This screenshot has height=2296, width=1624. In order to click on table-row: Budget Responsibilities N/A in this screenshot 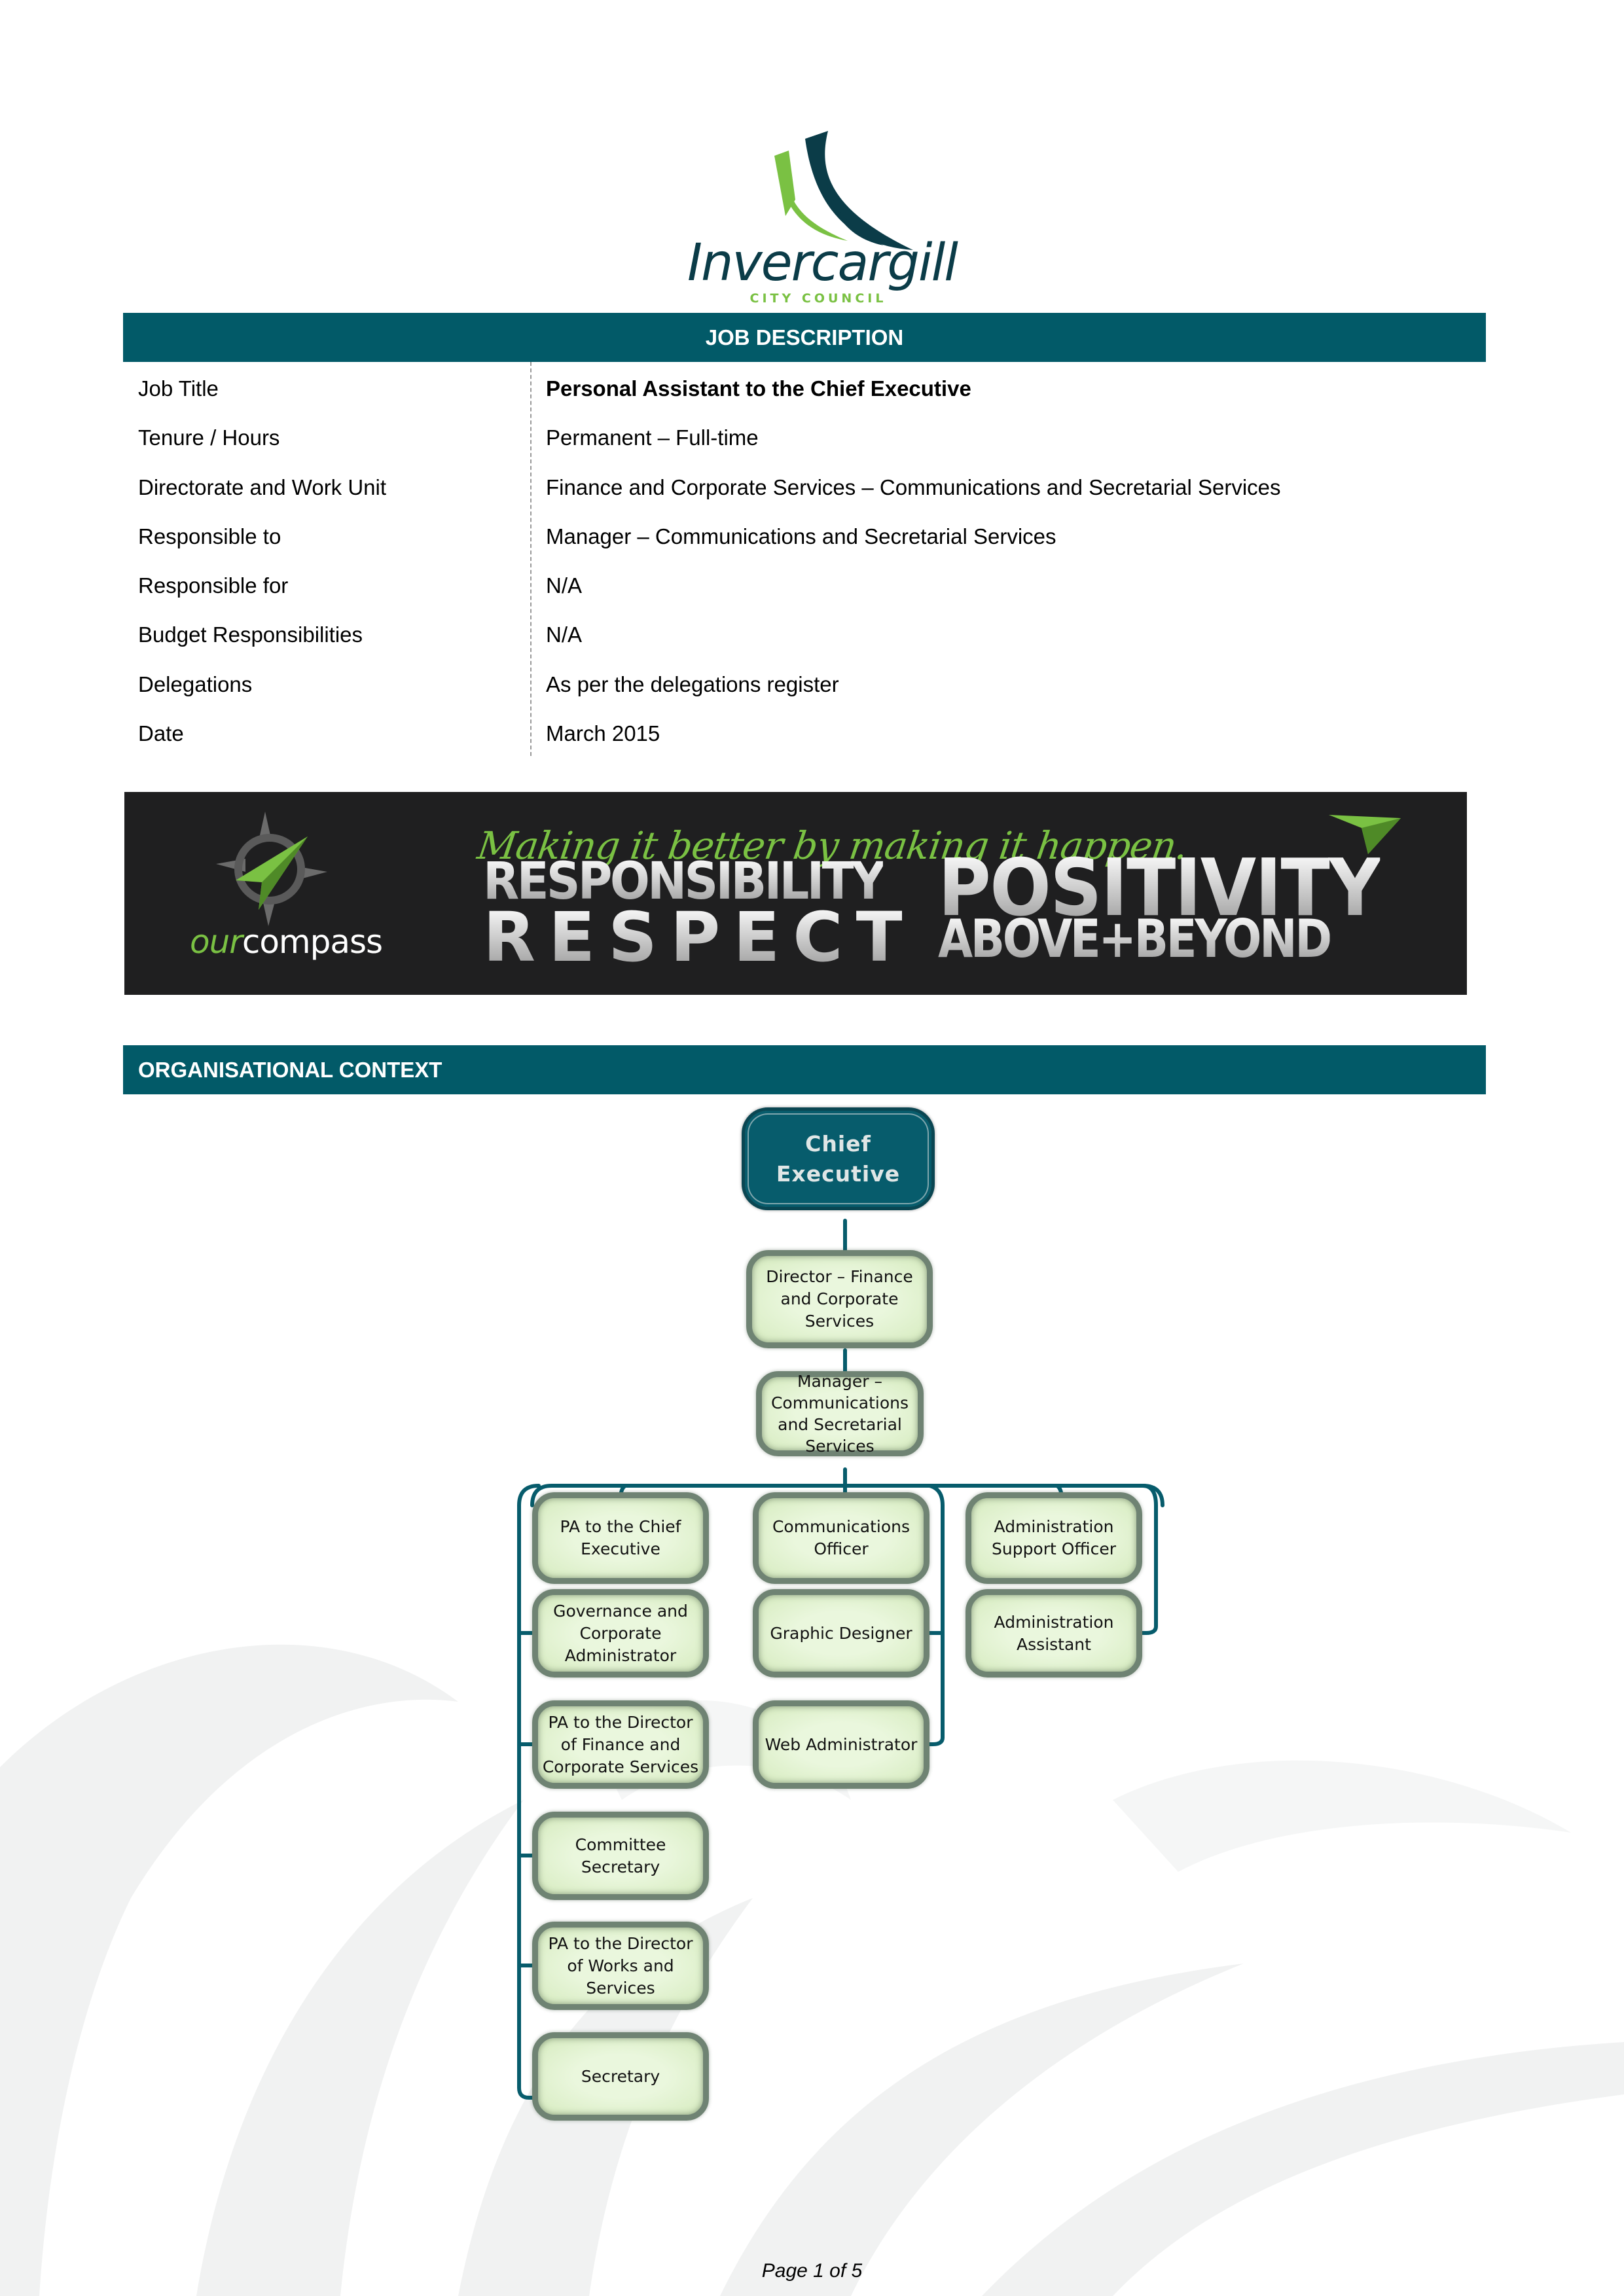, I will do `click(804, 632)`.